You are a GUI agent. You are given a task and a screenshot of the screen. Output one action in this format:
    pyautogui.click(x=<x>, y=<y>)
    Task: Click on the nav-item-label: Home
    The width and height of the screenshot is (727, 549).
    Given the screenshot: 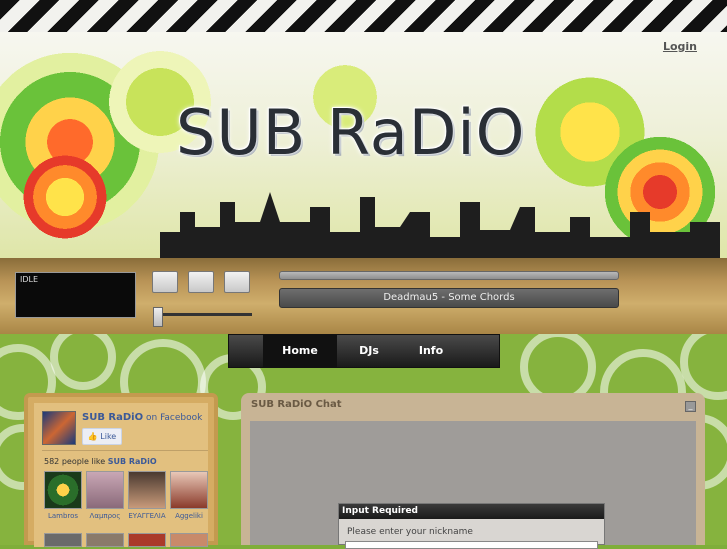 What is the action you would take?
    pyautogui.click(x=300, y=350)
    